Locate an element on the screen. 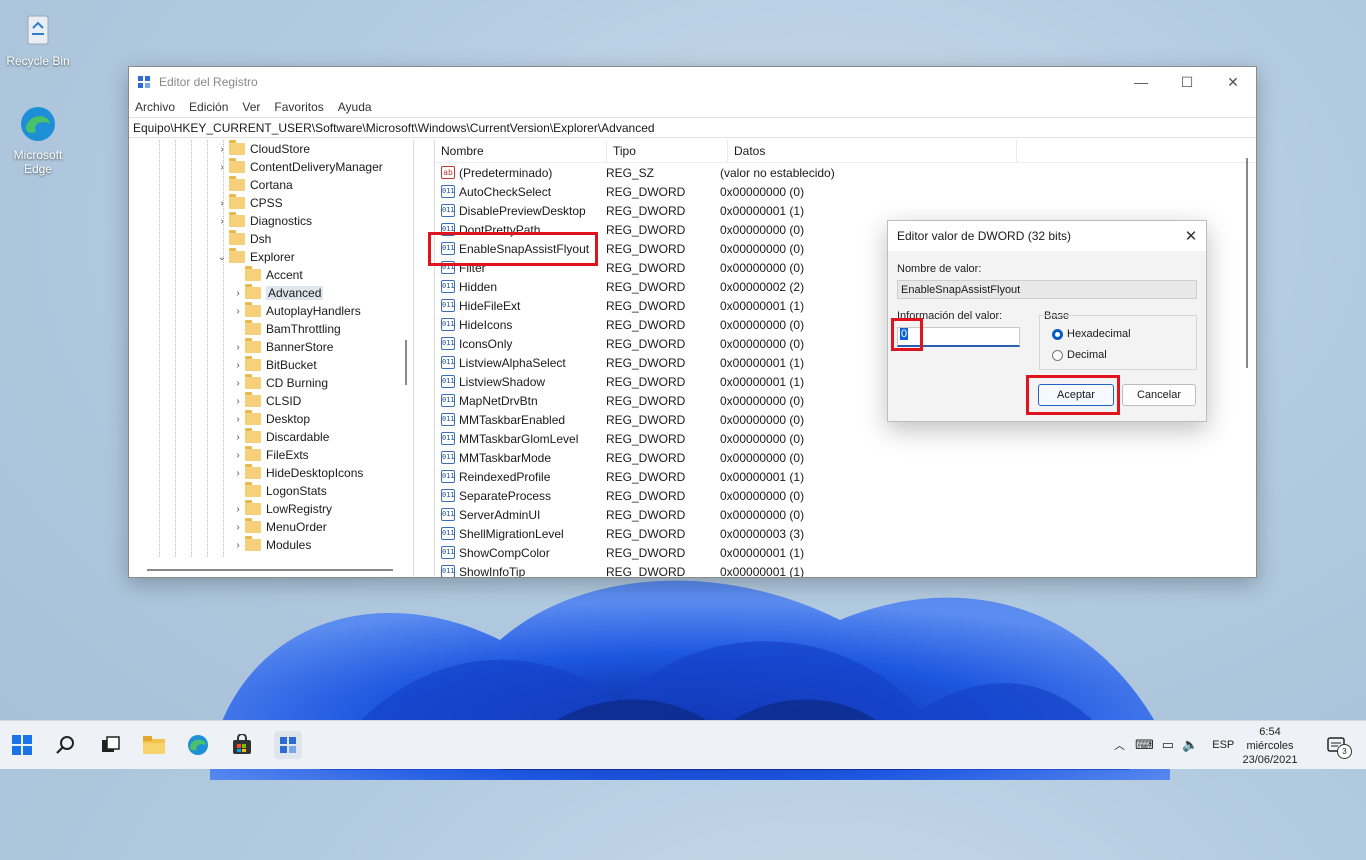 The height and width of the screenshot is (860, 1366). tree-item: › Discardable is located at coordinates (280, 437).